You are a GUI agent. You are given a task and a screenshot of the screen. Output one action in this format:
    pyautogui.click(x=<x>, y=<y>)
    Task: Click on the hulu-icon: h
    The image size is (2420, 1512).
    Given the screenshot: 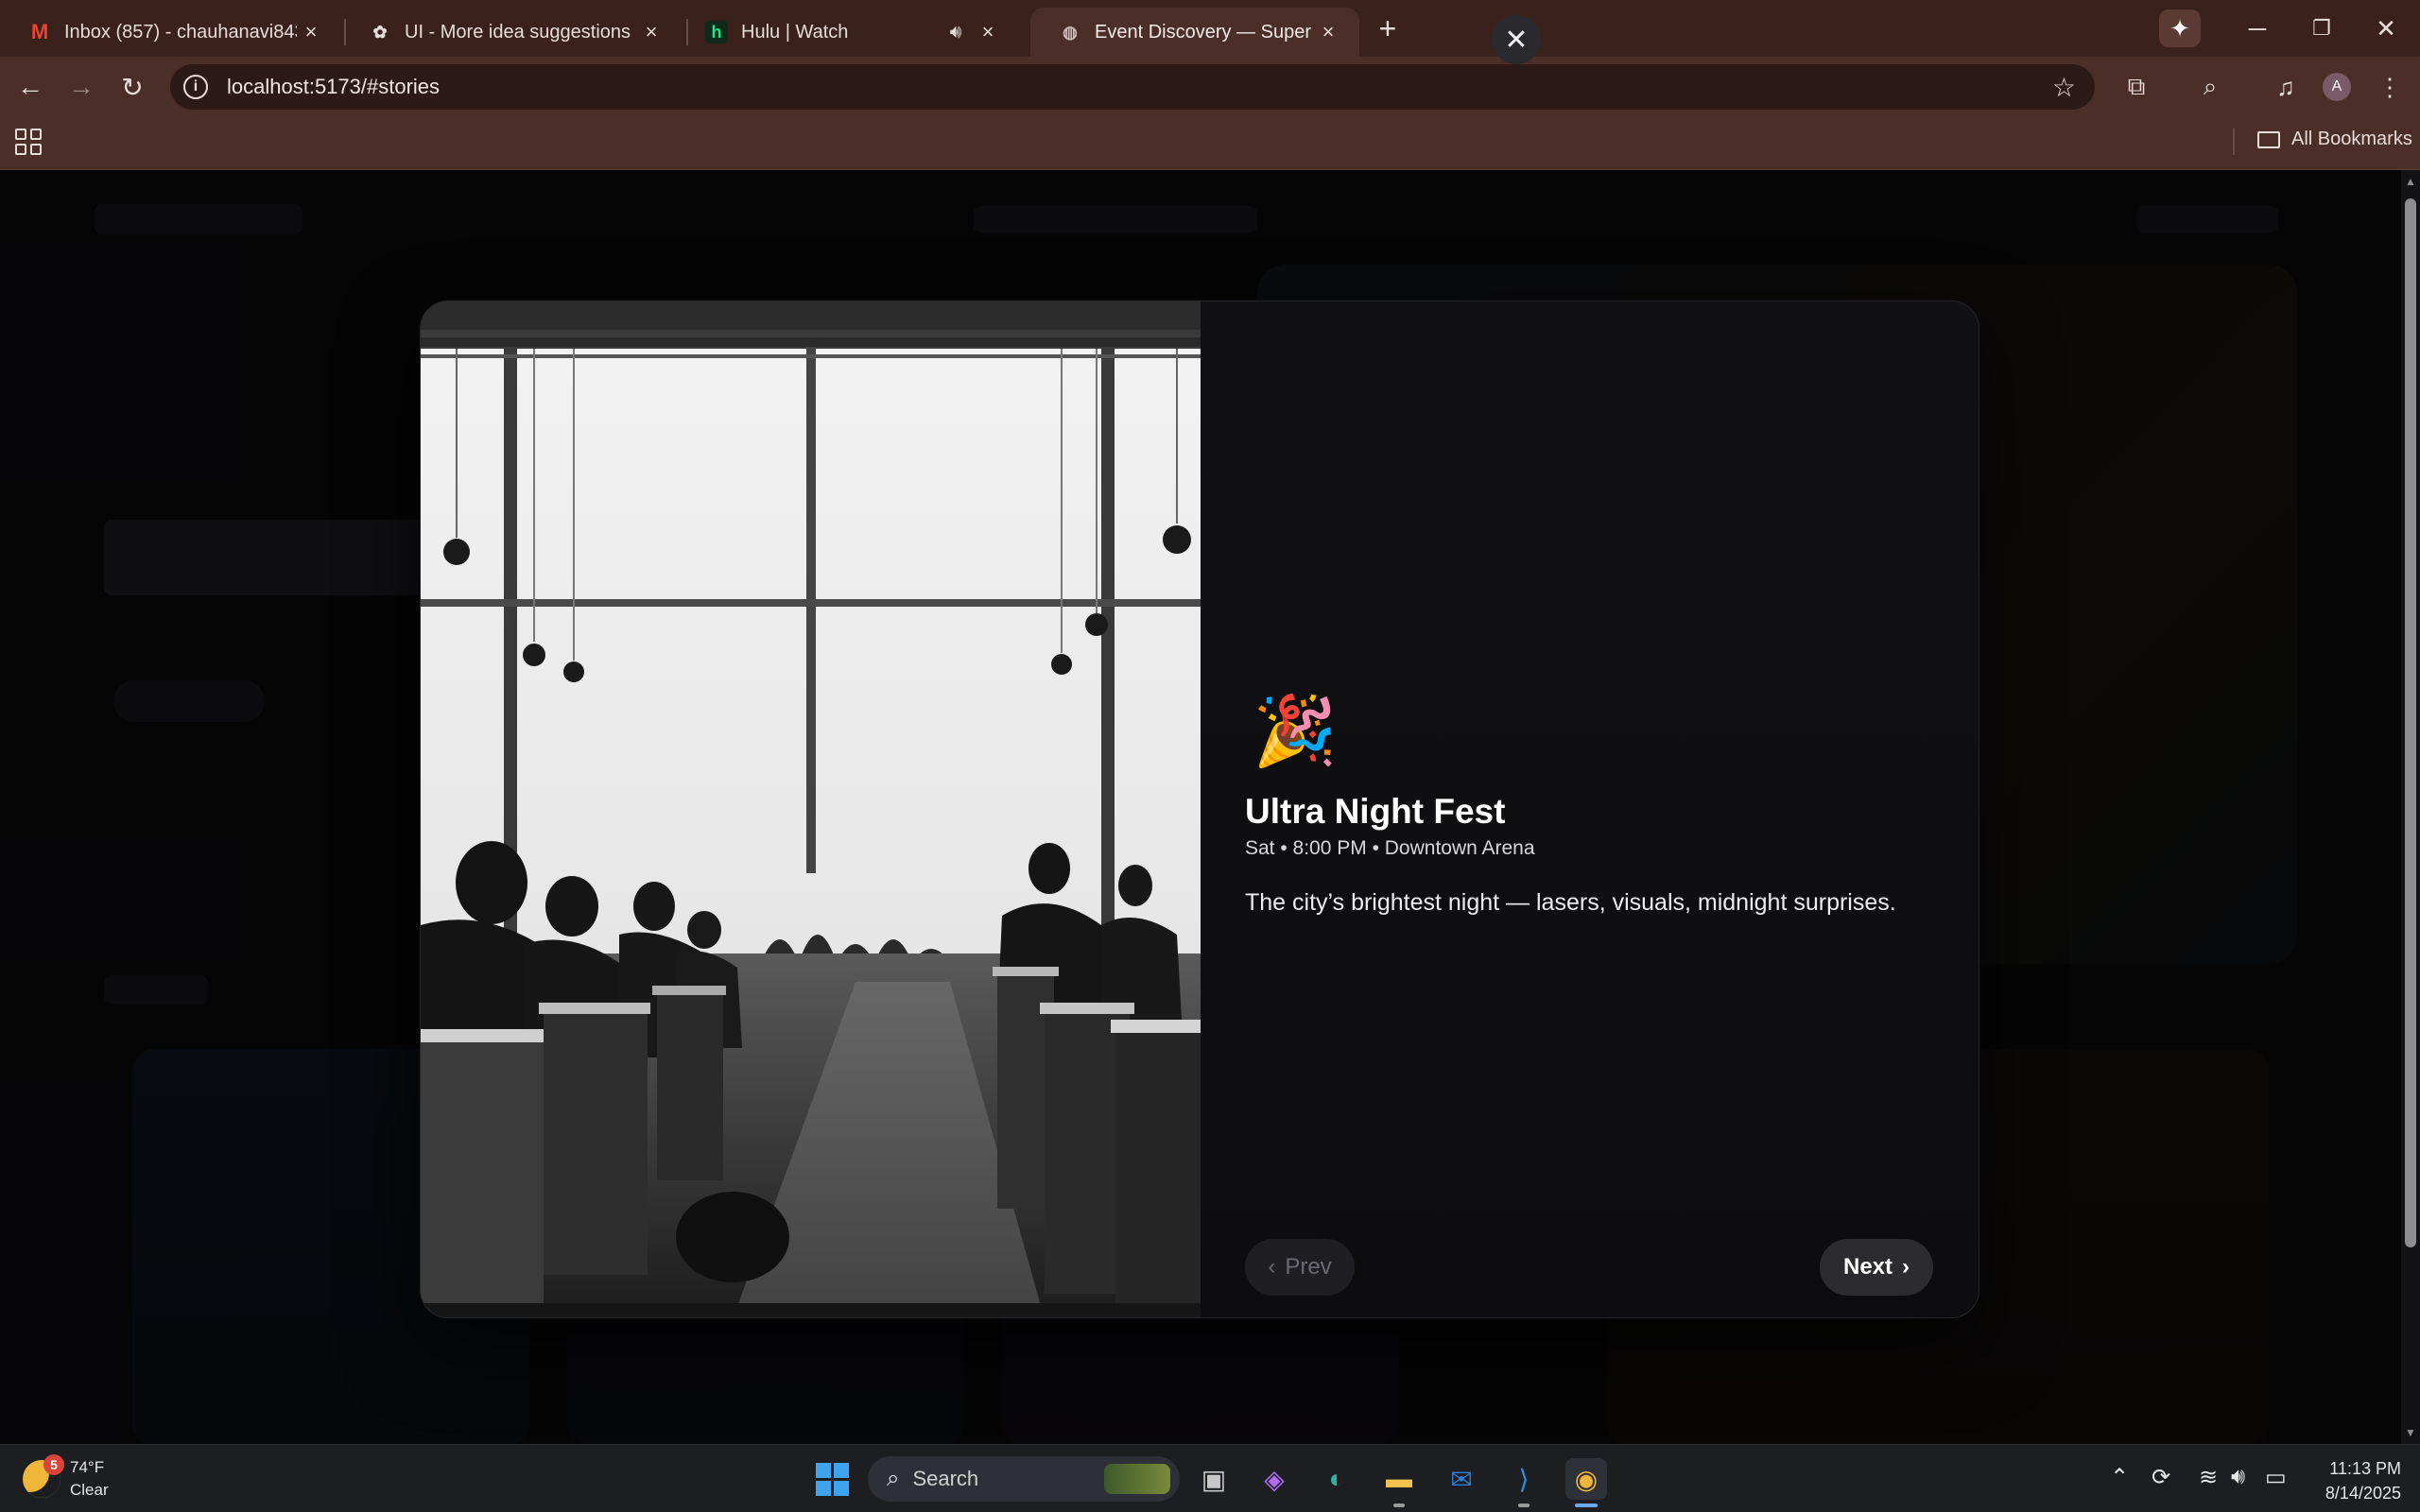 What is the action you would take?
    pyautogui.click(x=717, y=32)
    